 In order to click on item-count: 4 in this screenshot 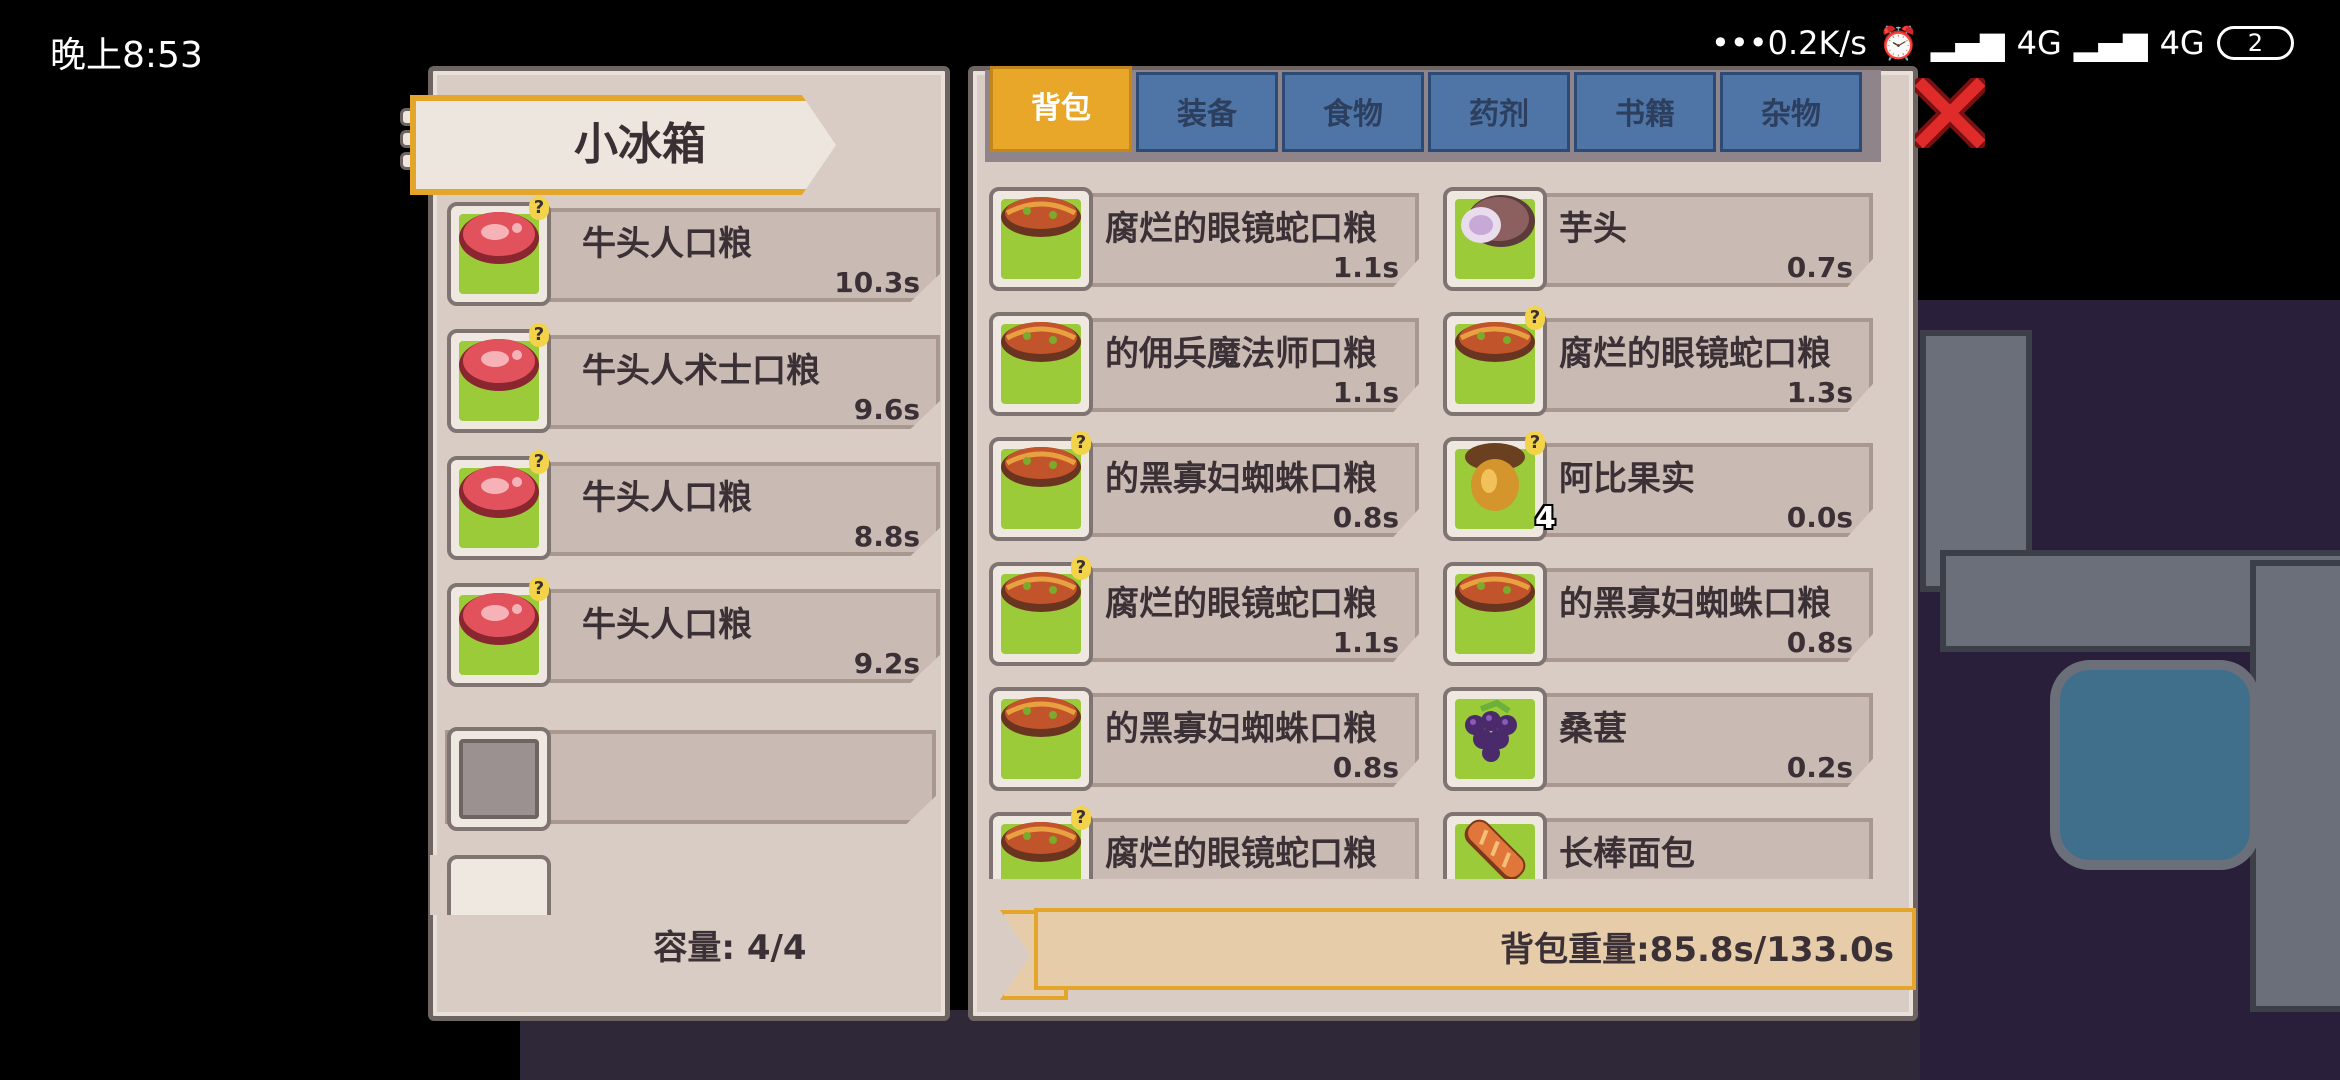, I will do `click(1545, 518)`.